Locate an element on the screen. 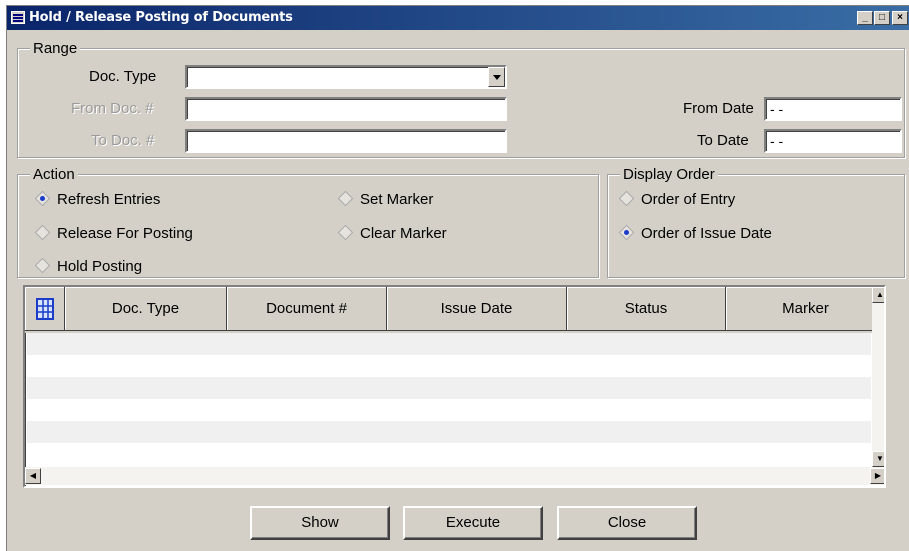 The image size is (909, 551). radio-label: Release For Posting is located at coordinates (125, 233).